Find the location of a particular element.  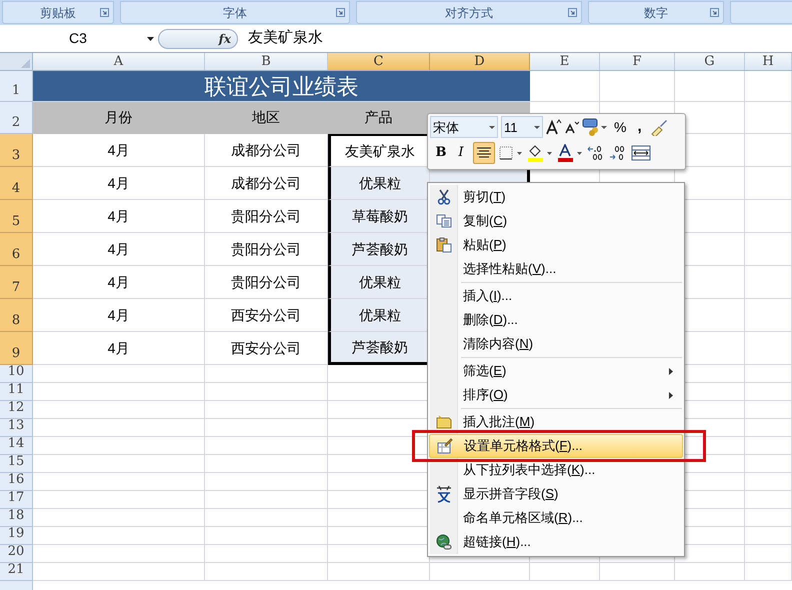

row-header: 21 is located at coordinates (16, 572).